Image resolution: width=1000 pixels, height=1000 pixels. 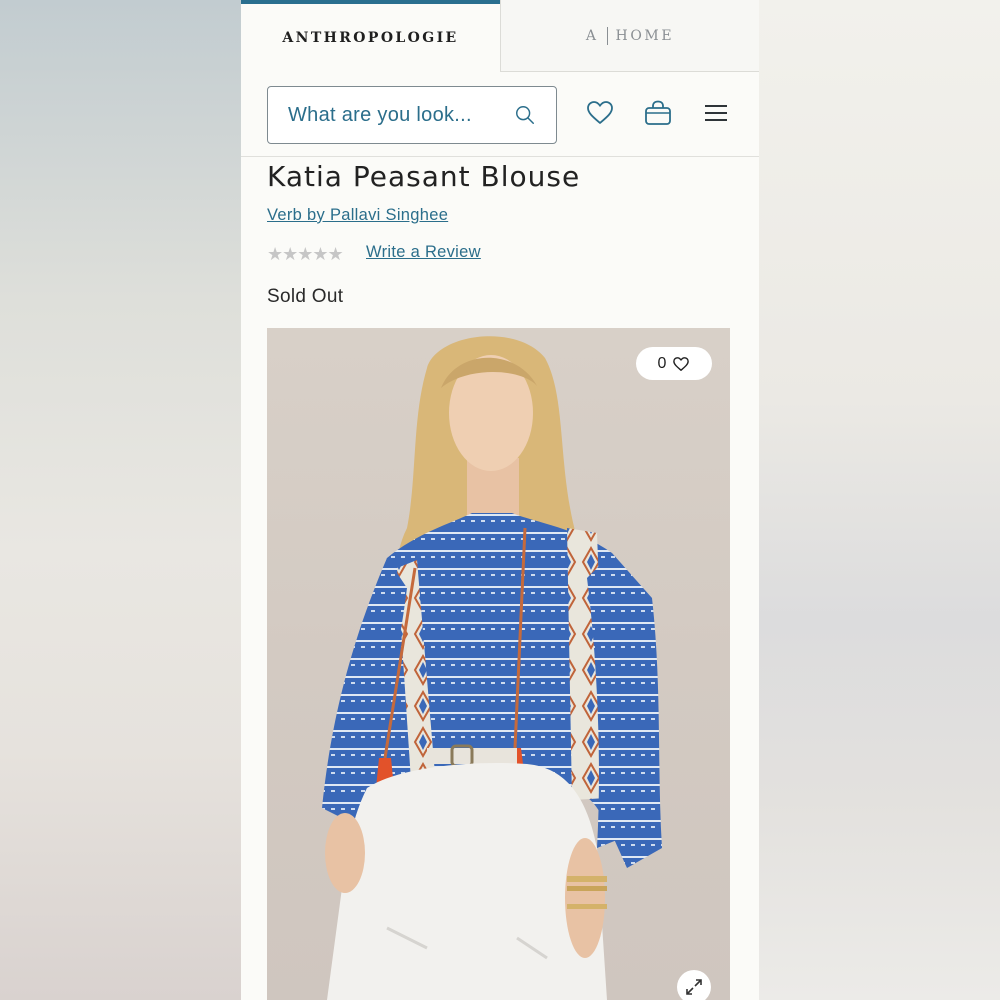 I want to click on tab-home-label: HOME, so click(x=645, y=35).